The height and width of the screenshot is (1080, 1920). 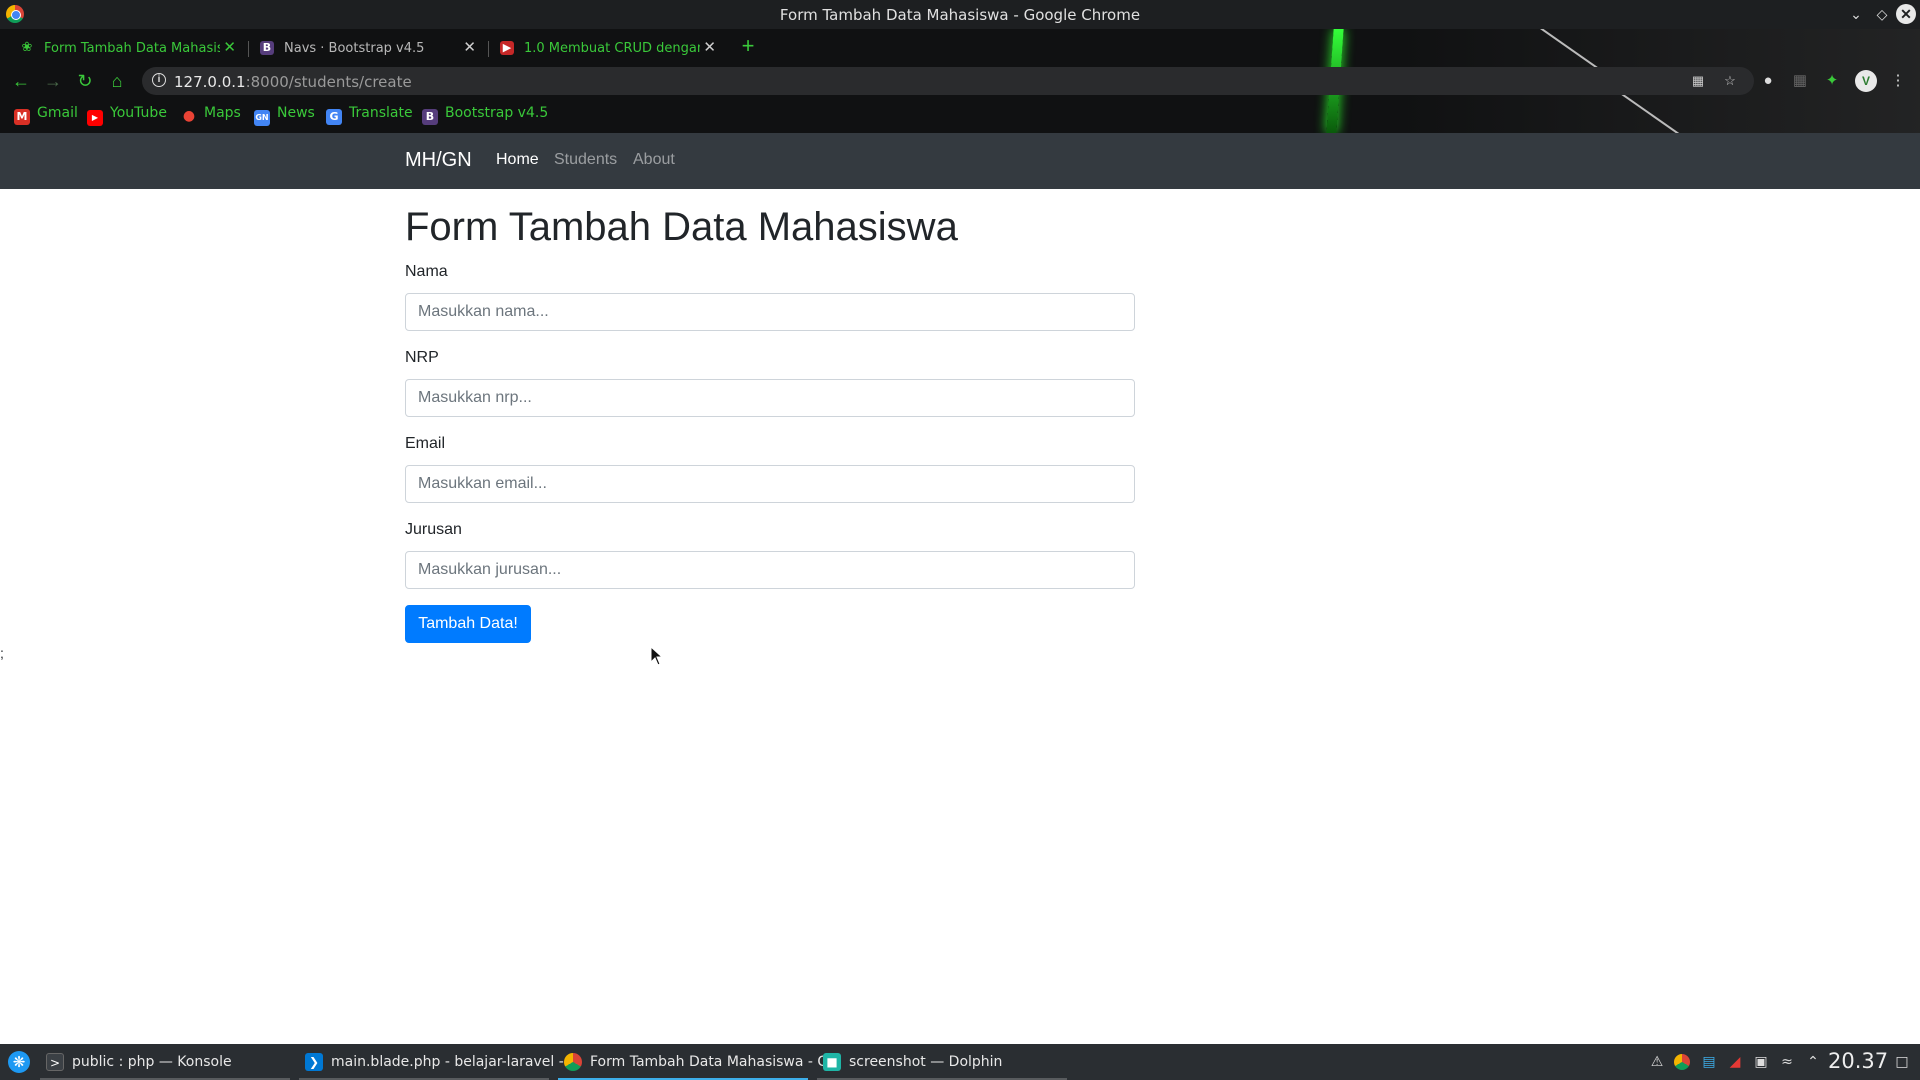 What do you see at coordinates (284, 116) in the screenshot?
I see `bookmark-news: GN News` at bounding box center [284, 116].